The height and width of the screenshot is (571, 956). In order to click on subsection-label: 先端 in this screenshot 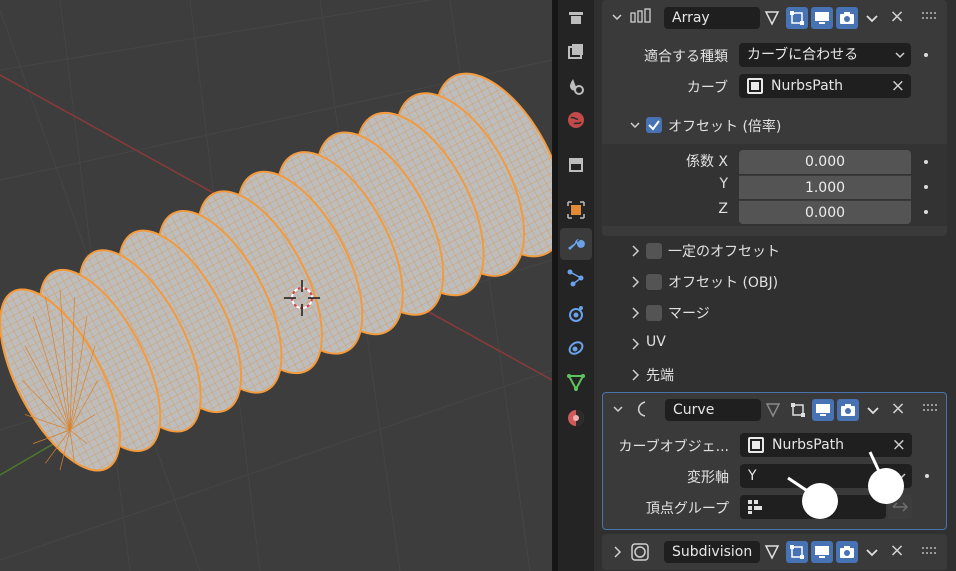, I will do `click(660, 376)`.